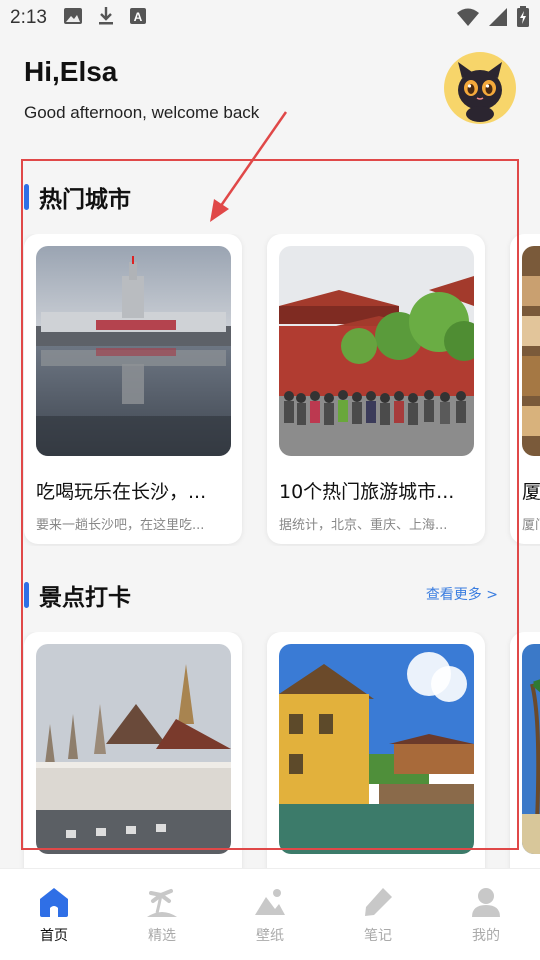  I want to click on user-icon, so click(486, 902).